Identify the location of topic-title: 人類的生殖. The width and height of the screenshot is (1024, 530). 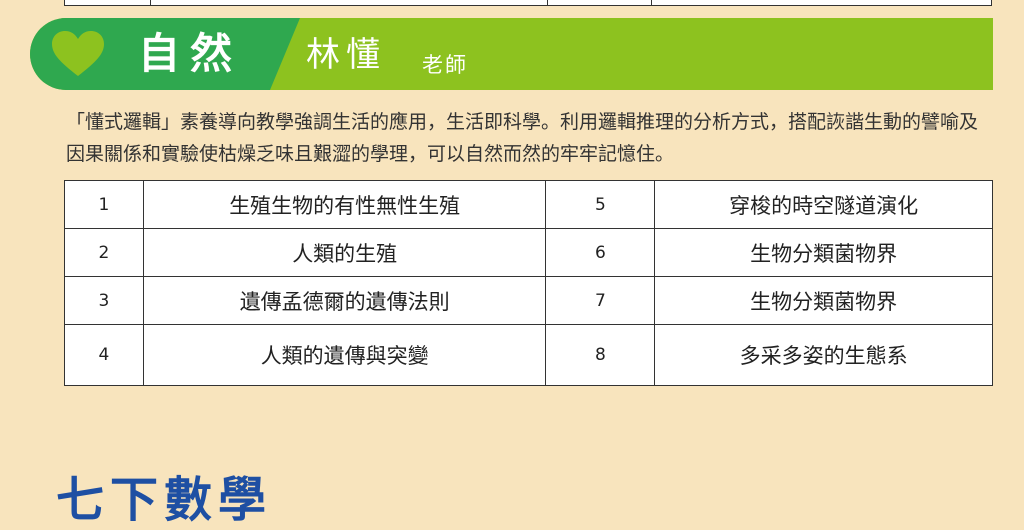
(344, 252).